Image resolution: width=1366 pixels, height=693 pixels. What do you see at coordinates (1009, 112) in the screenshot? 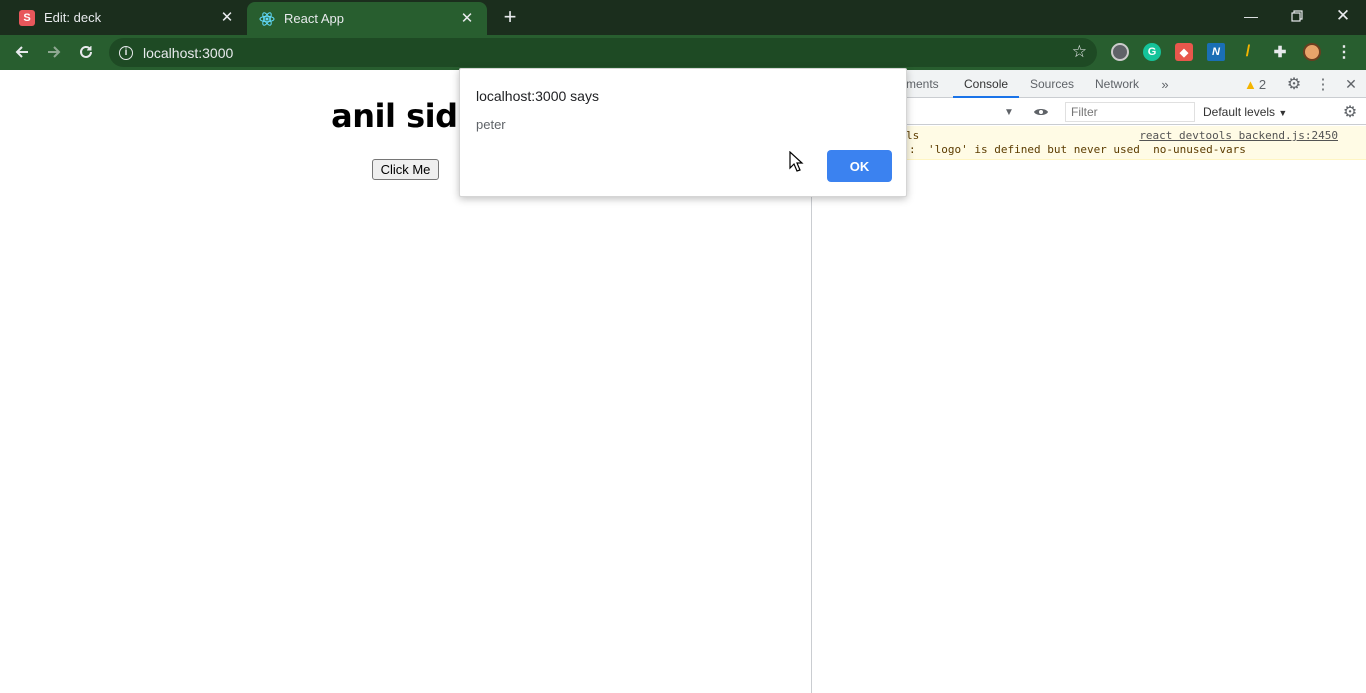
I see `context-dropdown-icon: ▼` at bounding box center [1009, 112].